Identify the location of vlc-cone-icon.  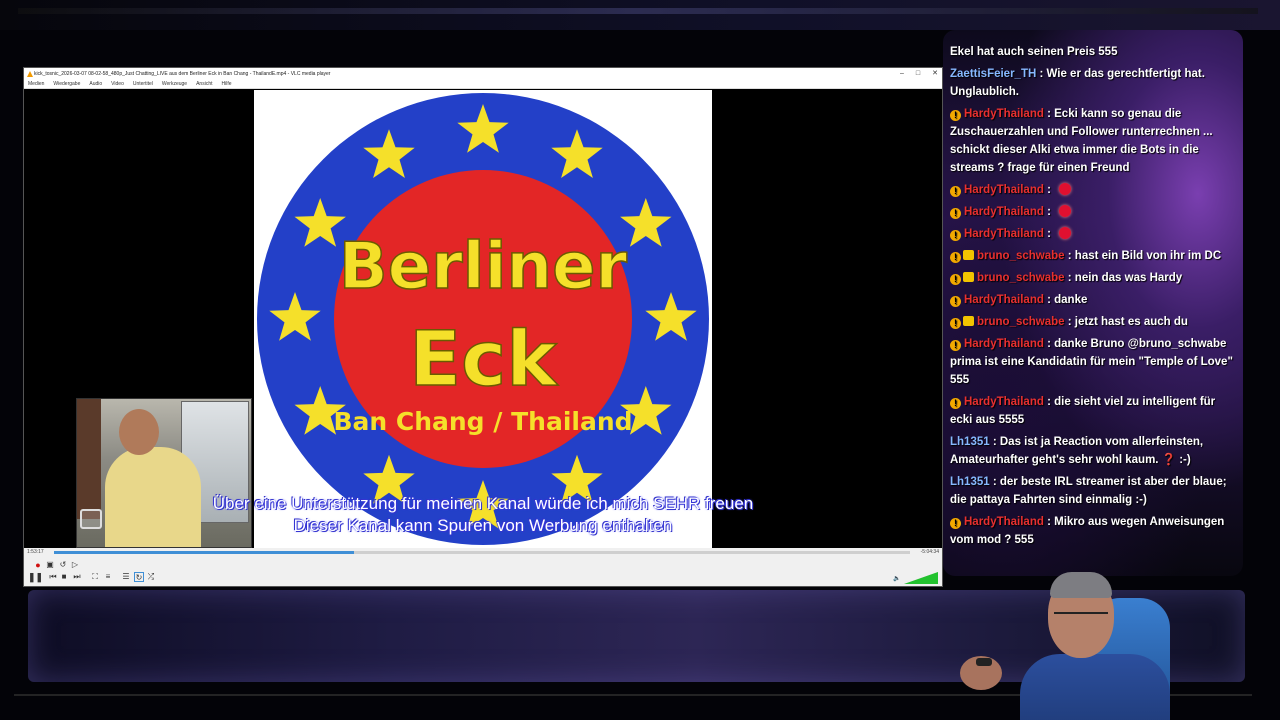
(30, 74).